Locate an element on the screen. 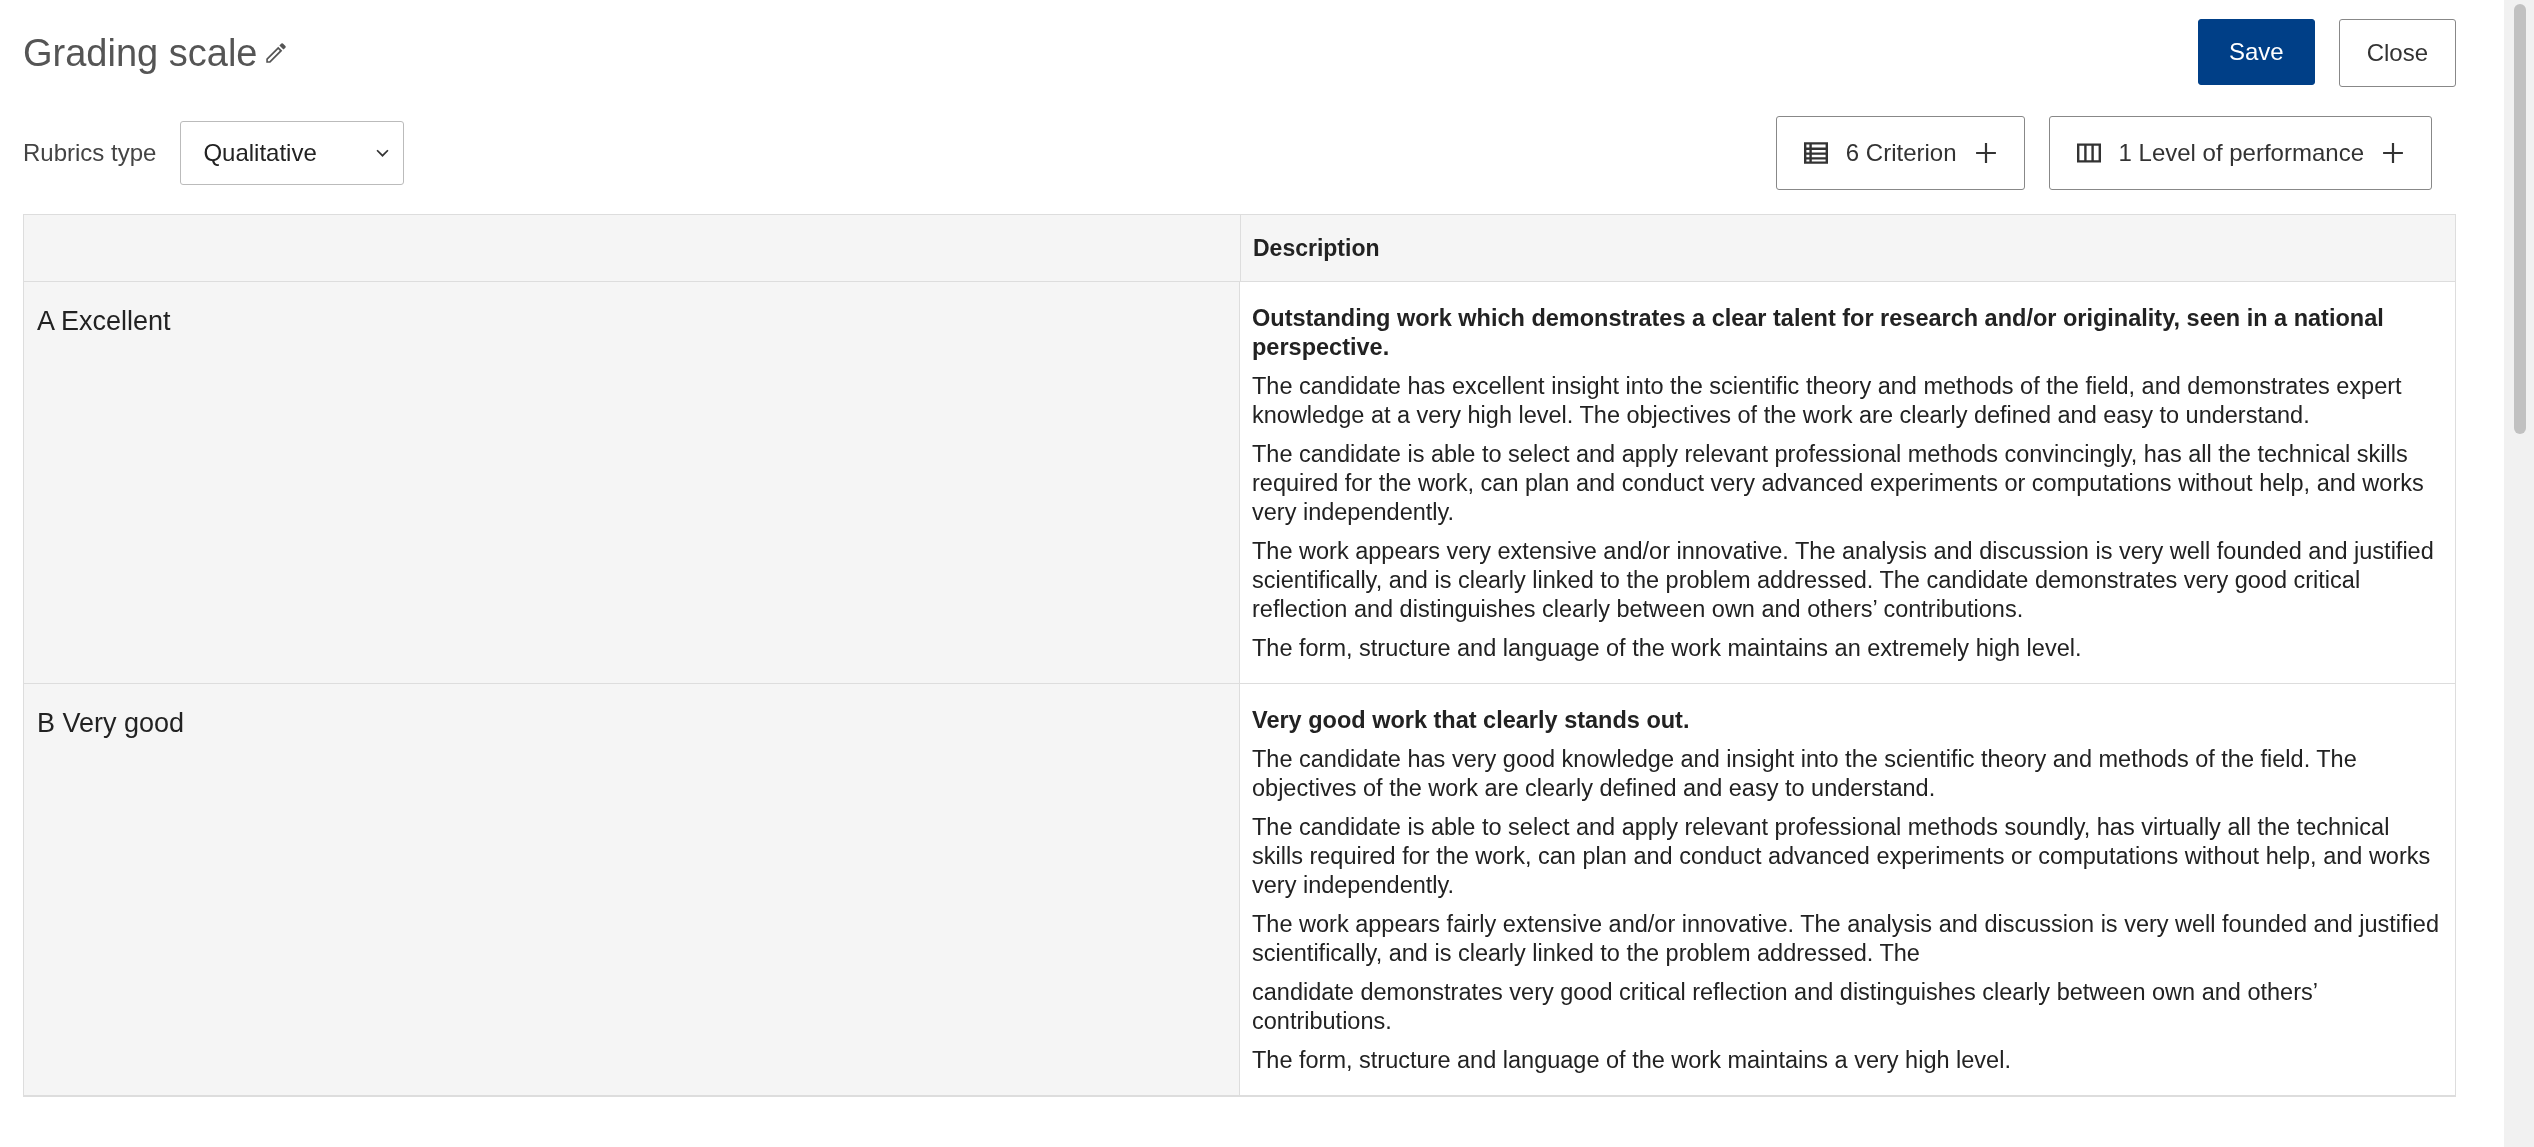 The image size is (2534, 1147). description-paragraph: candidate demonstrates very good critical reflection and distinguishes clearly between own and others’ contributions. is located at coordinates (1785, 1007).